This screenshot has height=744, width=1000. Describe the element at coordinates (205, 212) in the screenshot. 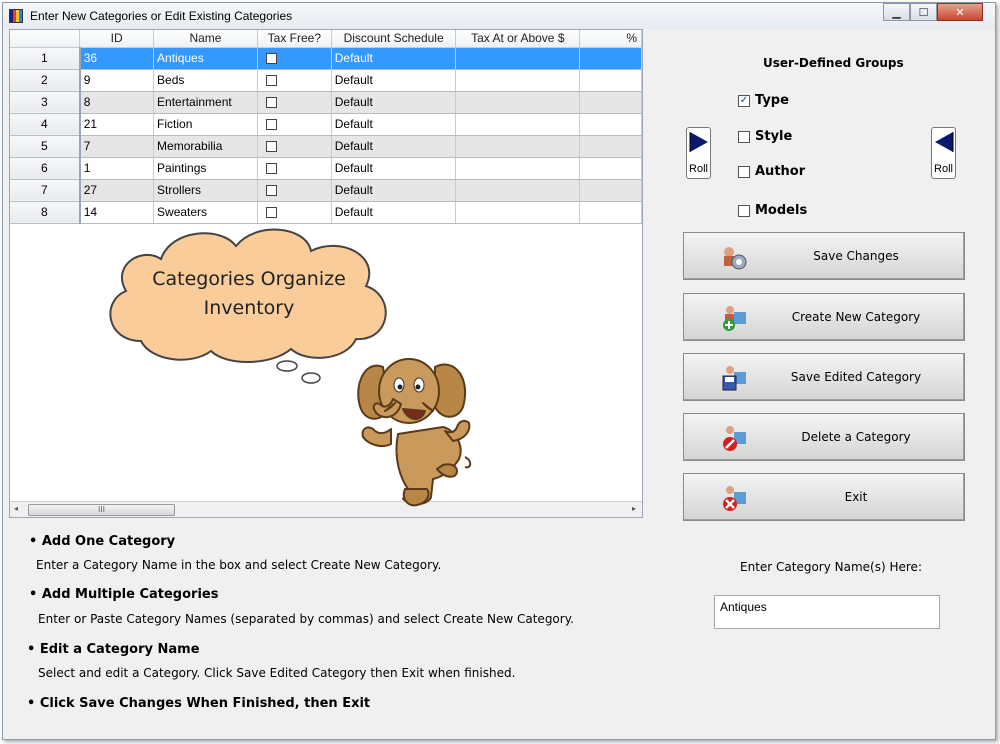

I see `cell-name: Sweaters` at that location.